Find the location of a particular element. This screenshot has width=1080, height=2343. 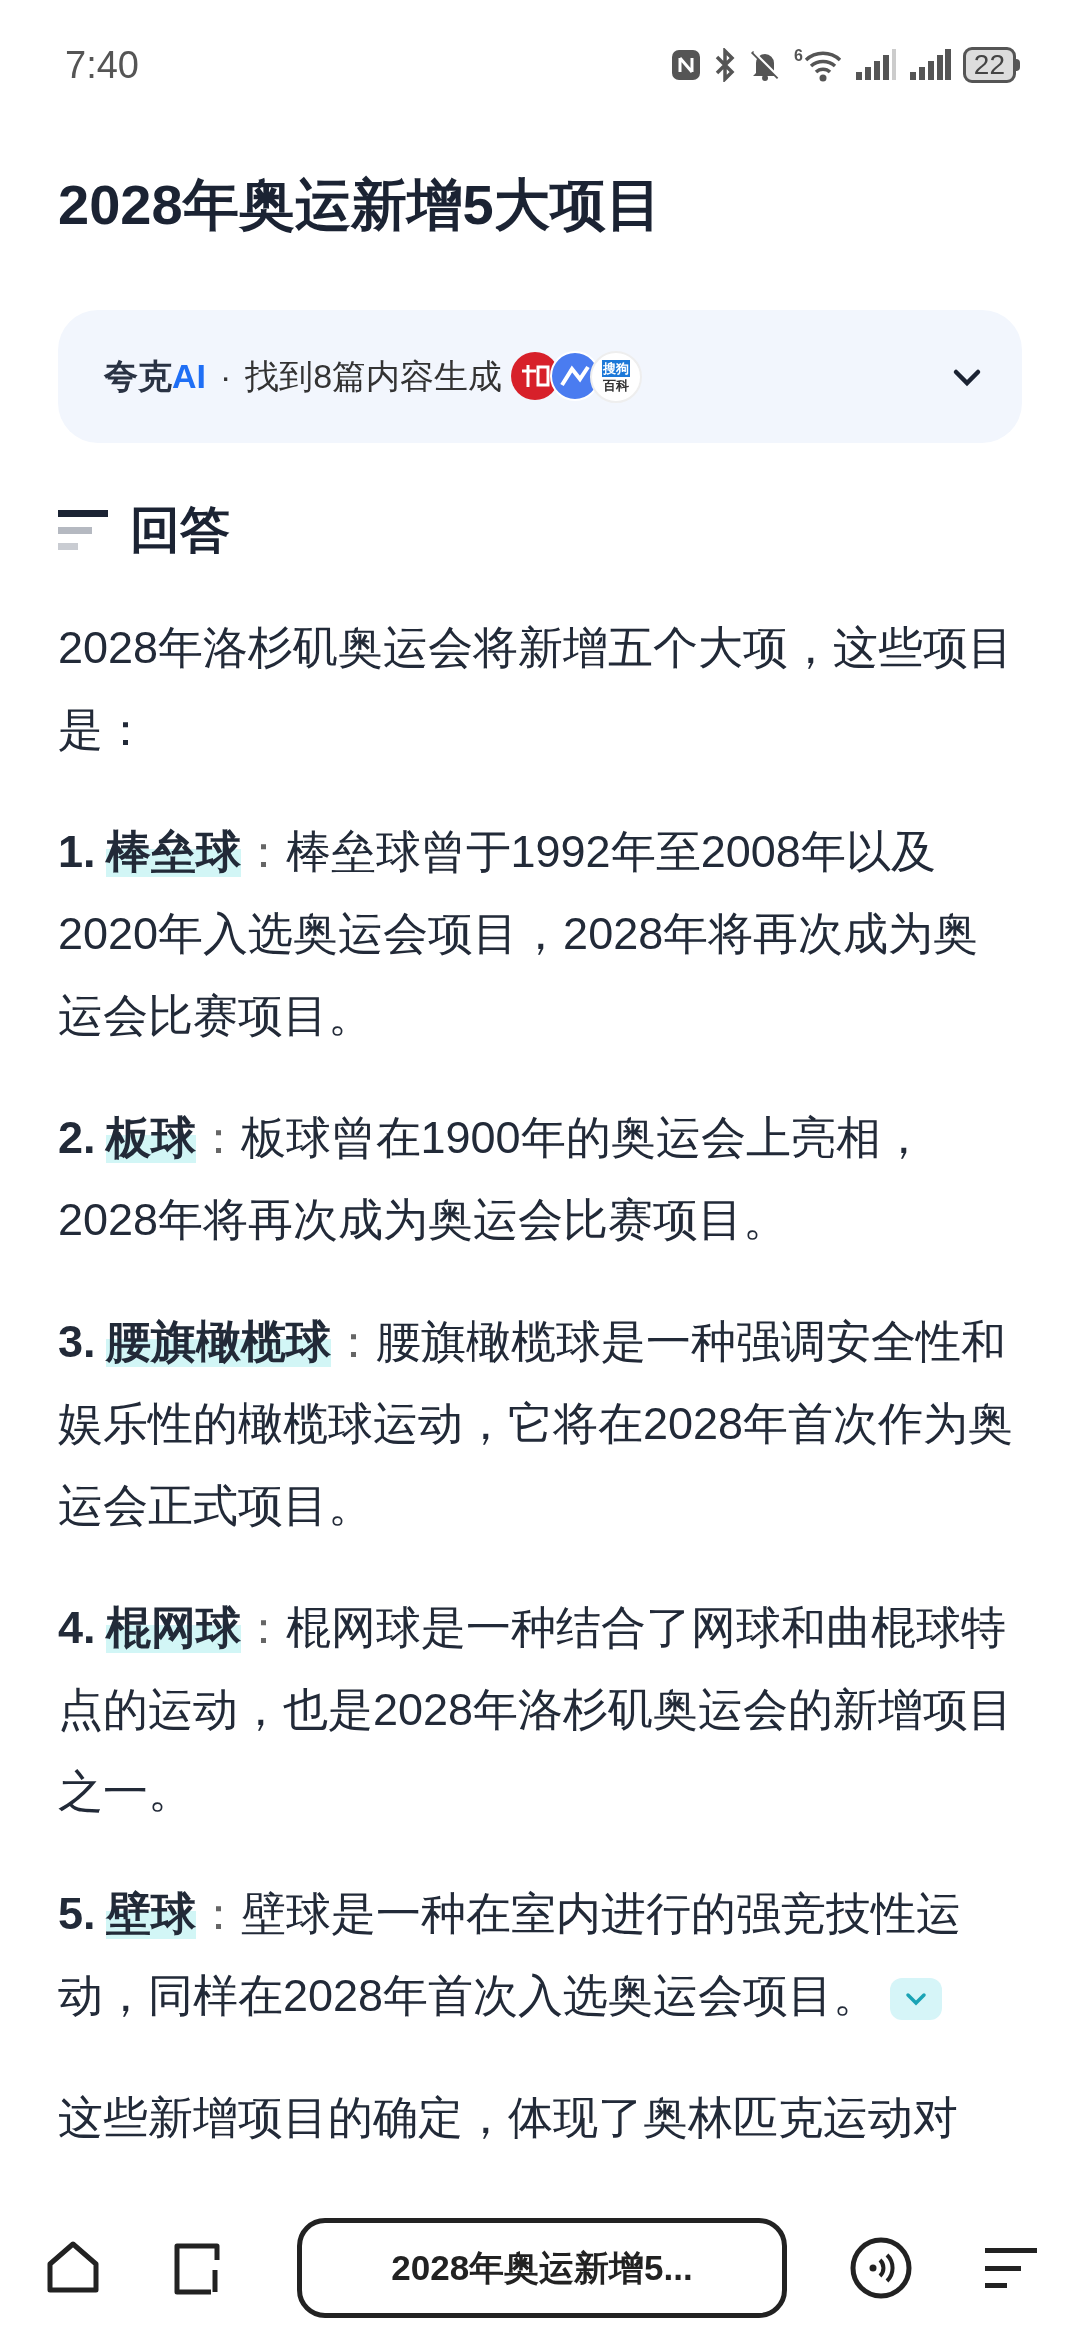

status-time: 7:40 is located at coordinates (102, 65).